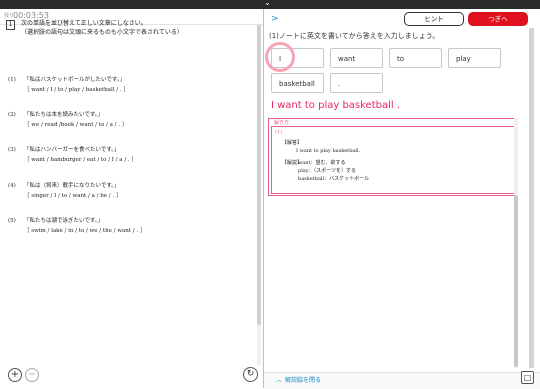 This screenshot has width=540, height=389. Describe the element at coordinates (12, 115) in the screenshot. I see `question-num: (2)` at that location.